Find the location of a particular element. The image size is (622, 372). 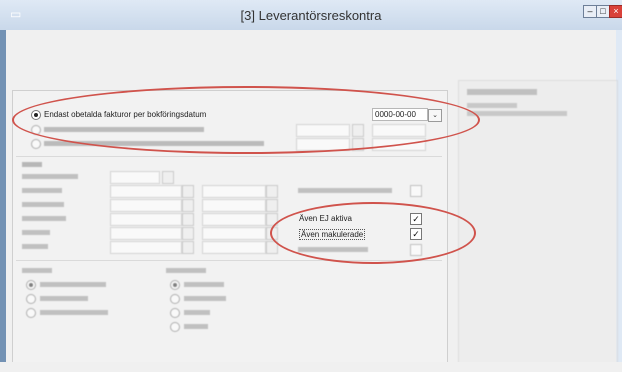

window-frame-bottom is located at coordinates (311, 367).